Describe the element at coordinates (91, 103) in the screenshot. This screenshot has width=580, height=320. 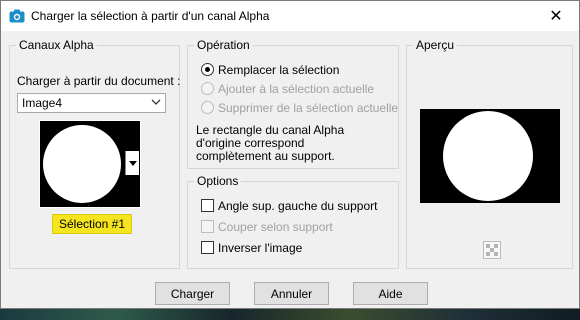
I see `document-select: Image4` at that location.